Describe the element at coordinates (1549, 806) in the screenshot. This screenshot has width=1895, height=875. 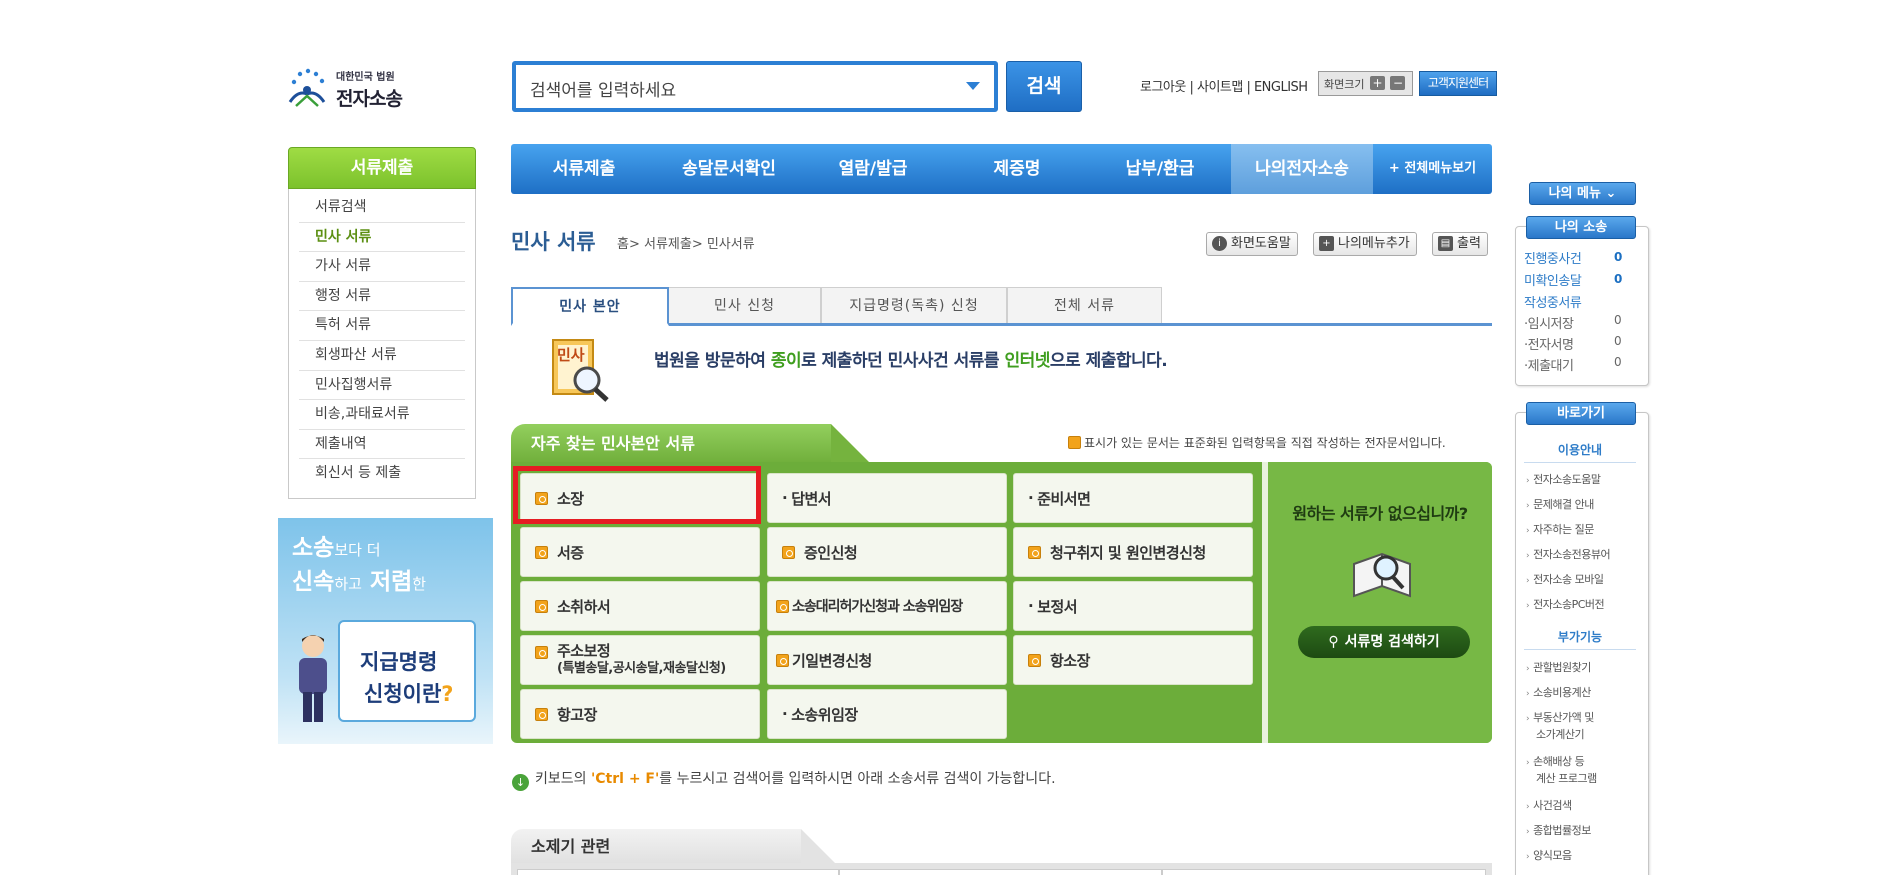
I see `link-case-search: › 사건검색` at that location.